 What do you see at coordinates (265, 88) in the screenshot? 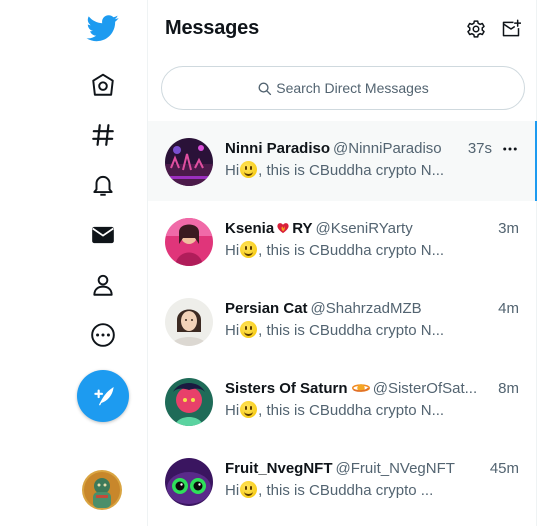
I see `search-icon` at bounding box center [265, 88].